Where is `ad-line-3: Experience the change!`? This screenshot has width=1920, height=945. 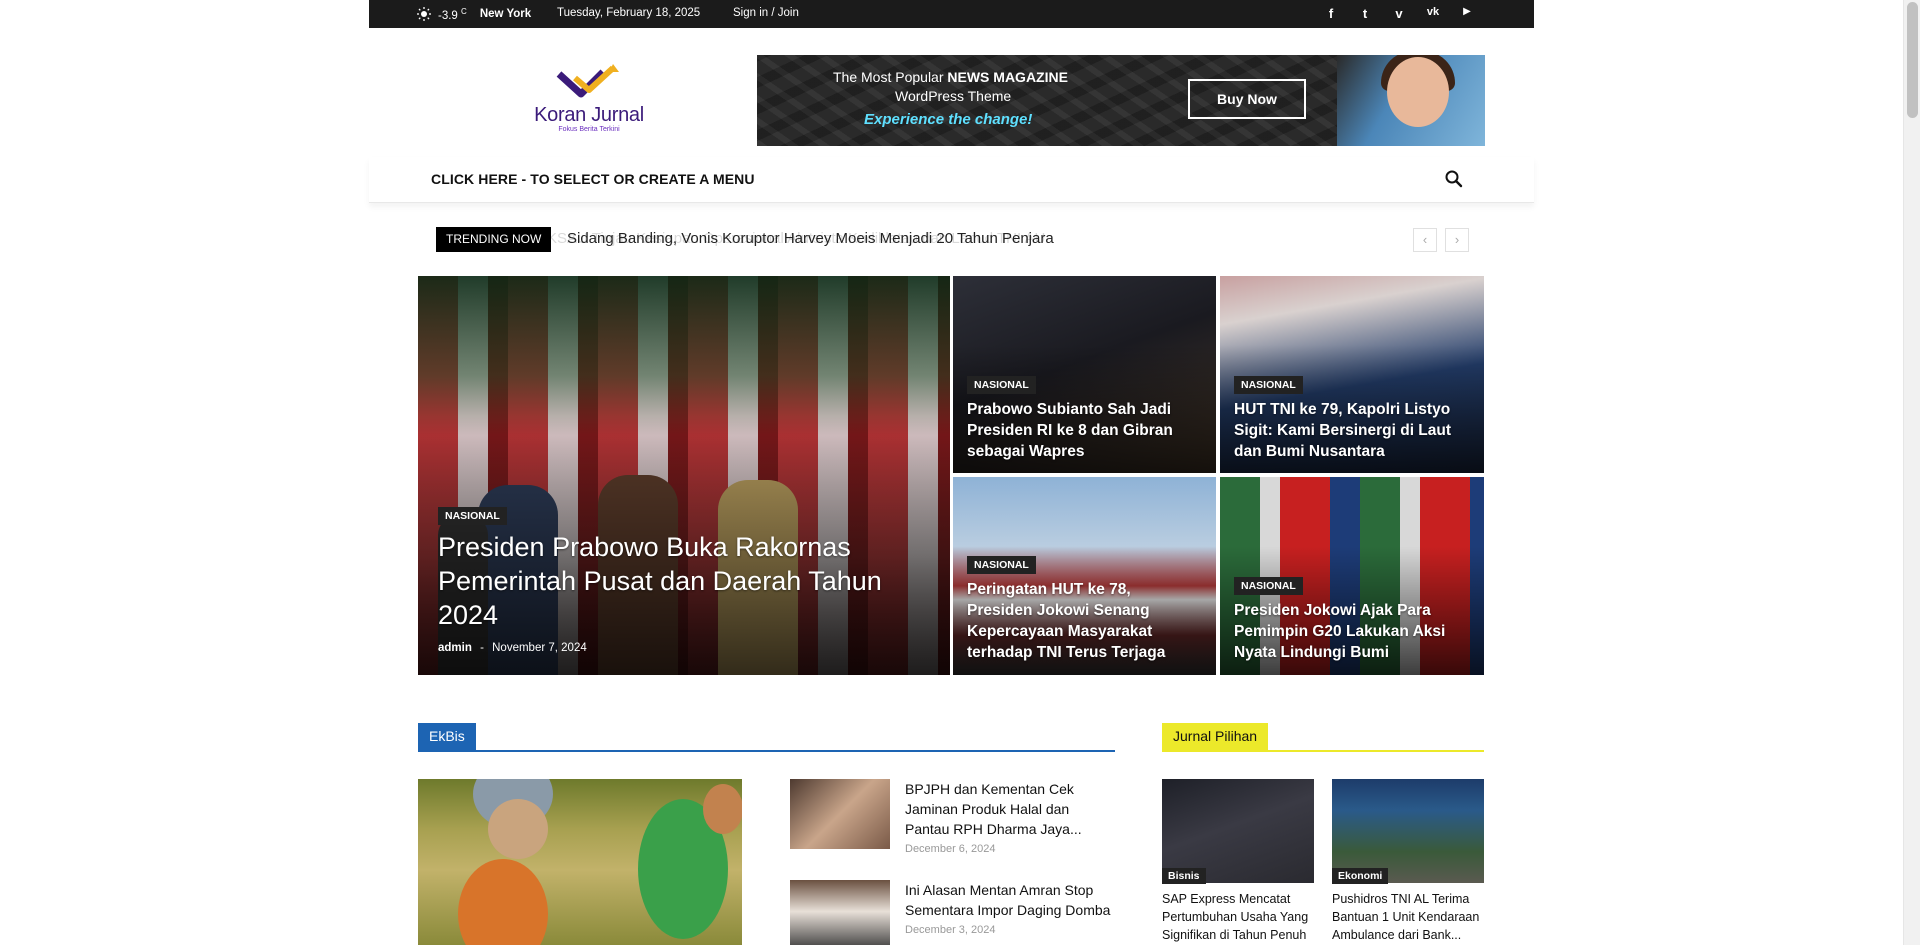
ad-line-3: Experience the change! is located at coordinates (948, 119).